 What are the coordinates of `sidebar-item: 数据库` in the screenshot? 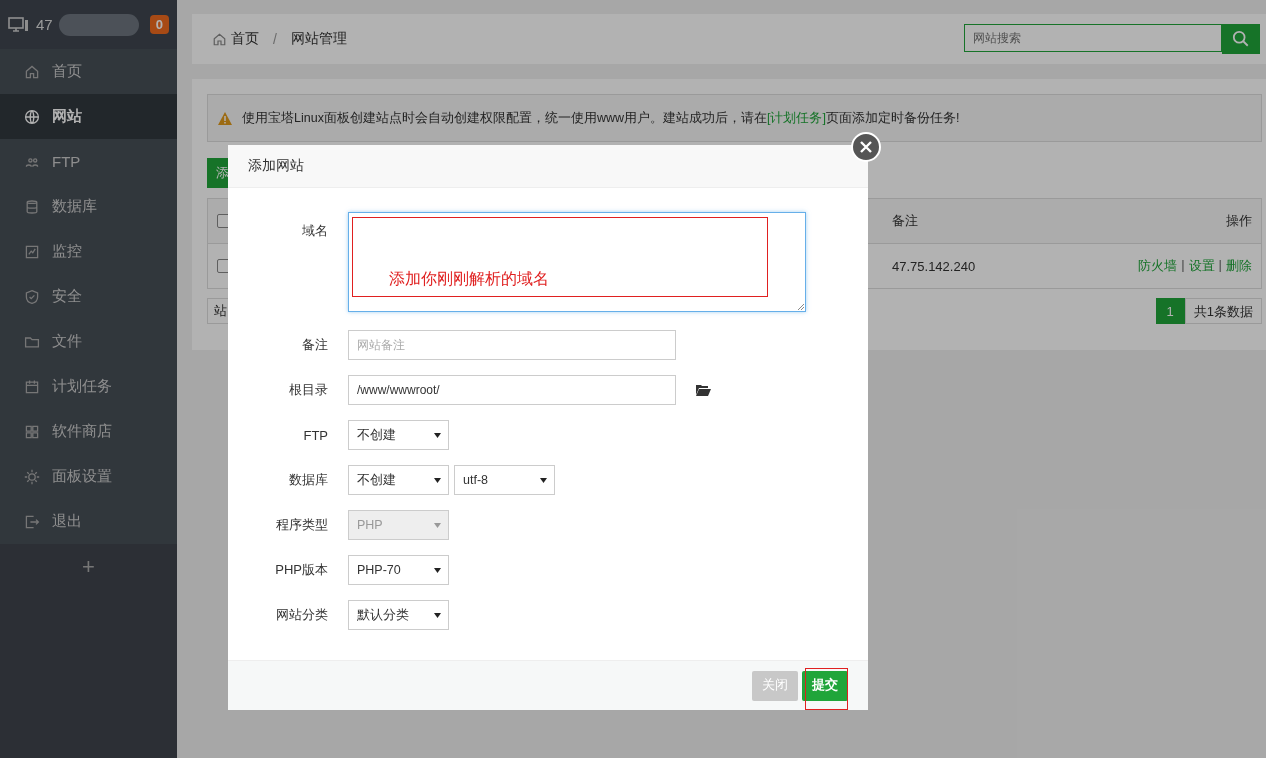 It's located at (88, 206).